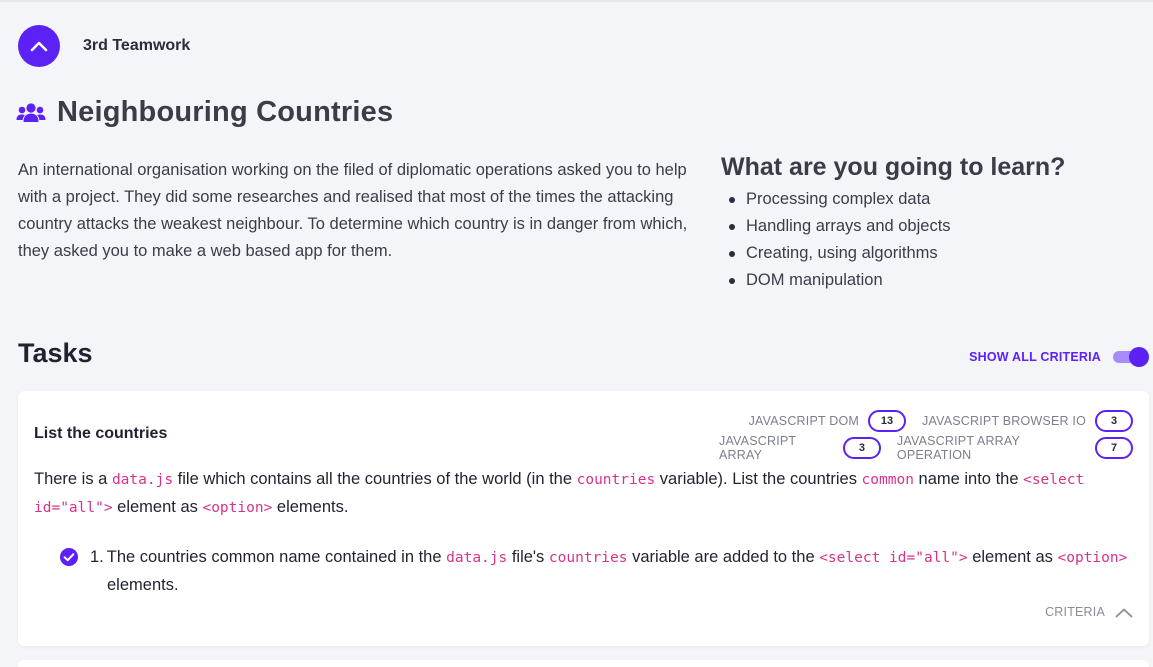 This screenshot has width=1153, height=667. What do you see at coordinates (1004, 420) in the screenshot?
I see `tag-name: JAVASCRIPT BROWSER IO` at bounding box center [1004, 420].